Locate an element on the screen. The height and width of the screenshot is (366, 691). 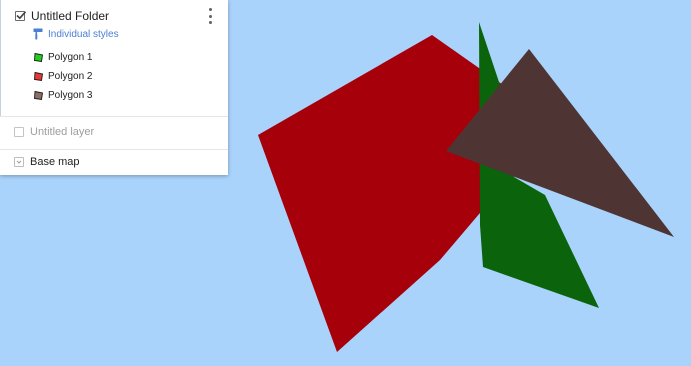
feature-label: Polygon 3 is located at coordinates (70, 95).